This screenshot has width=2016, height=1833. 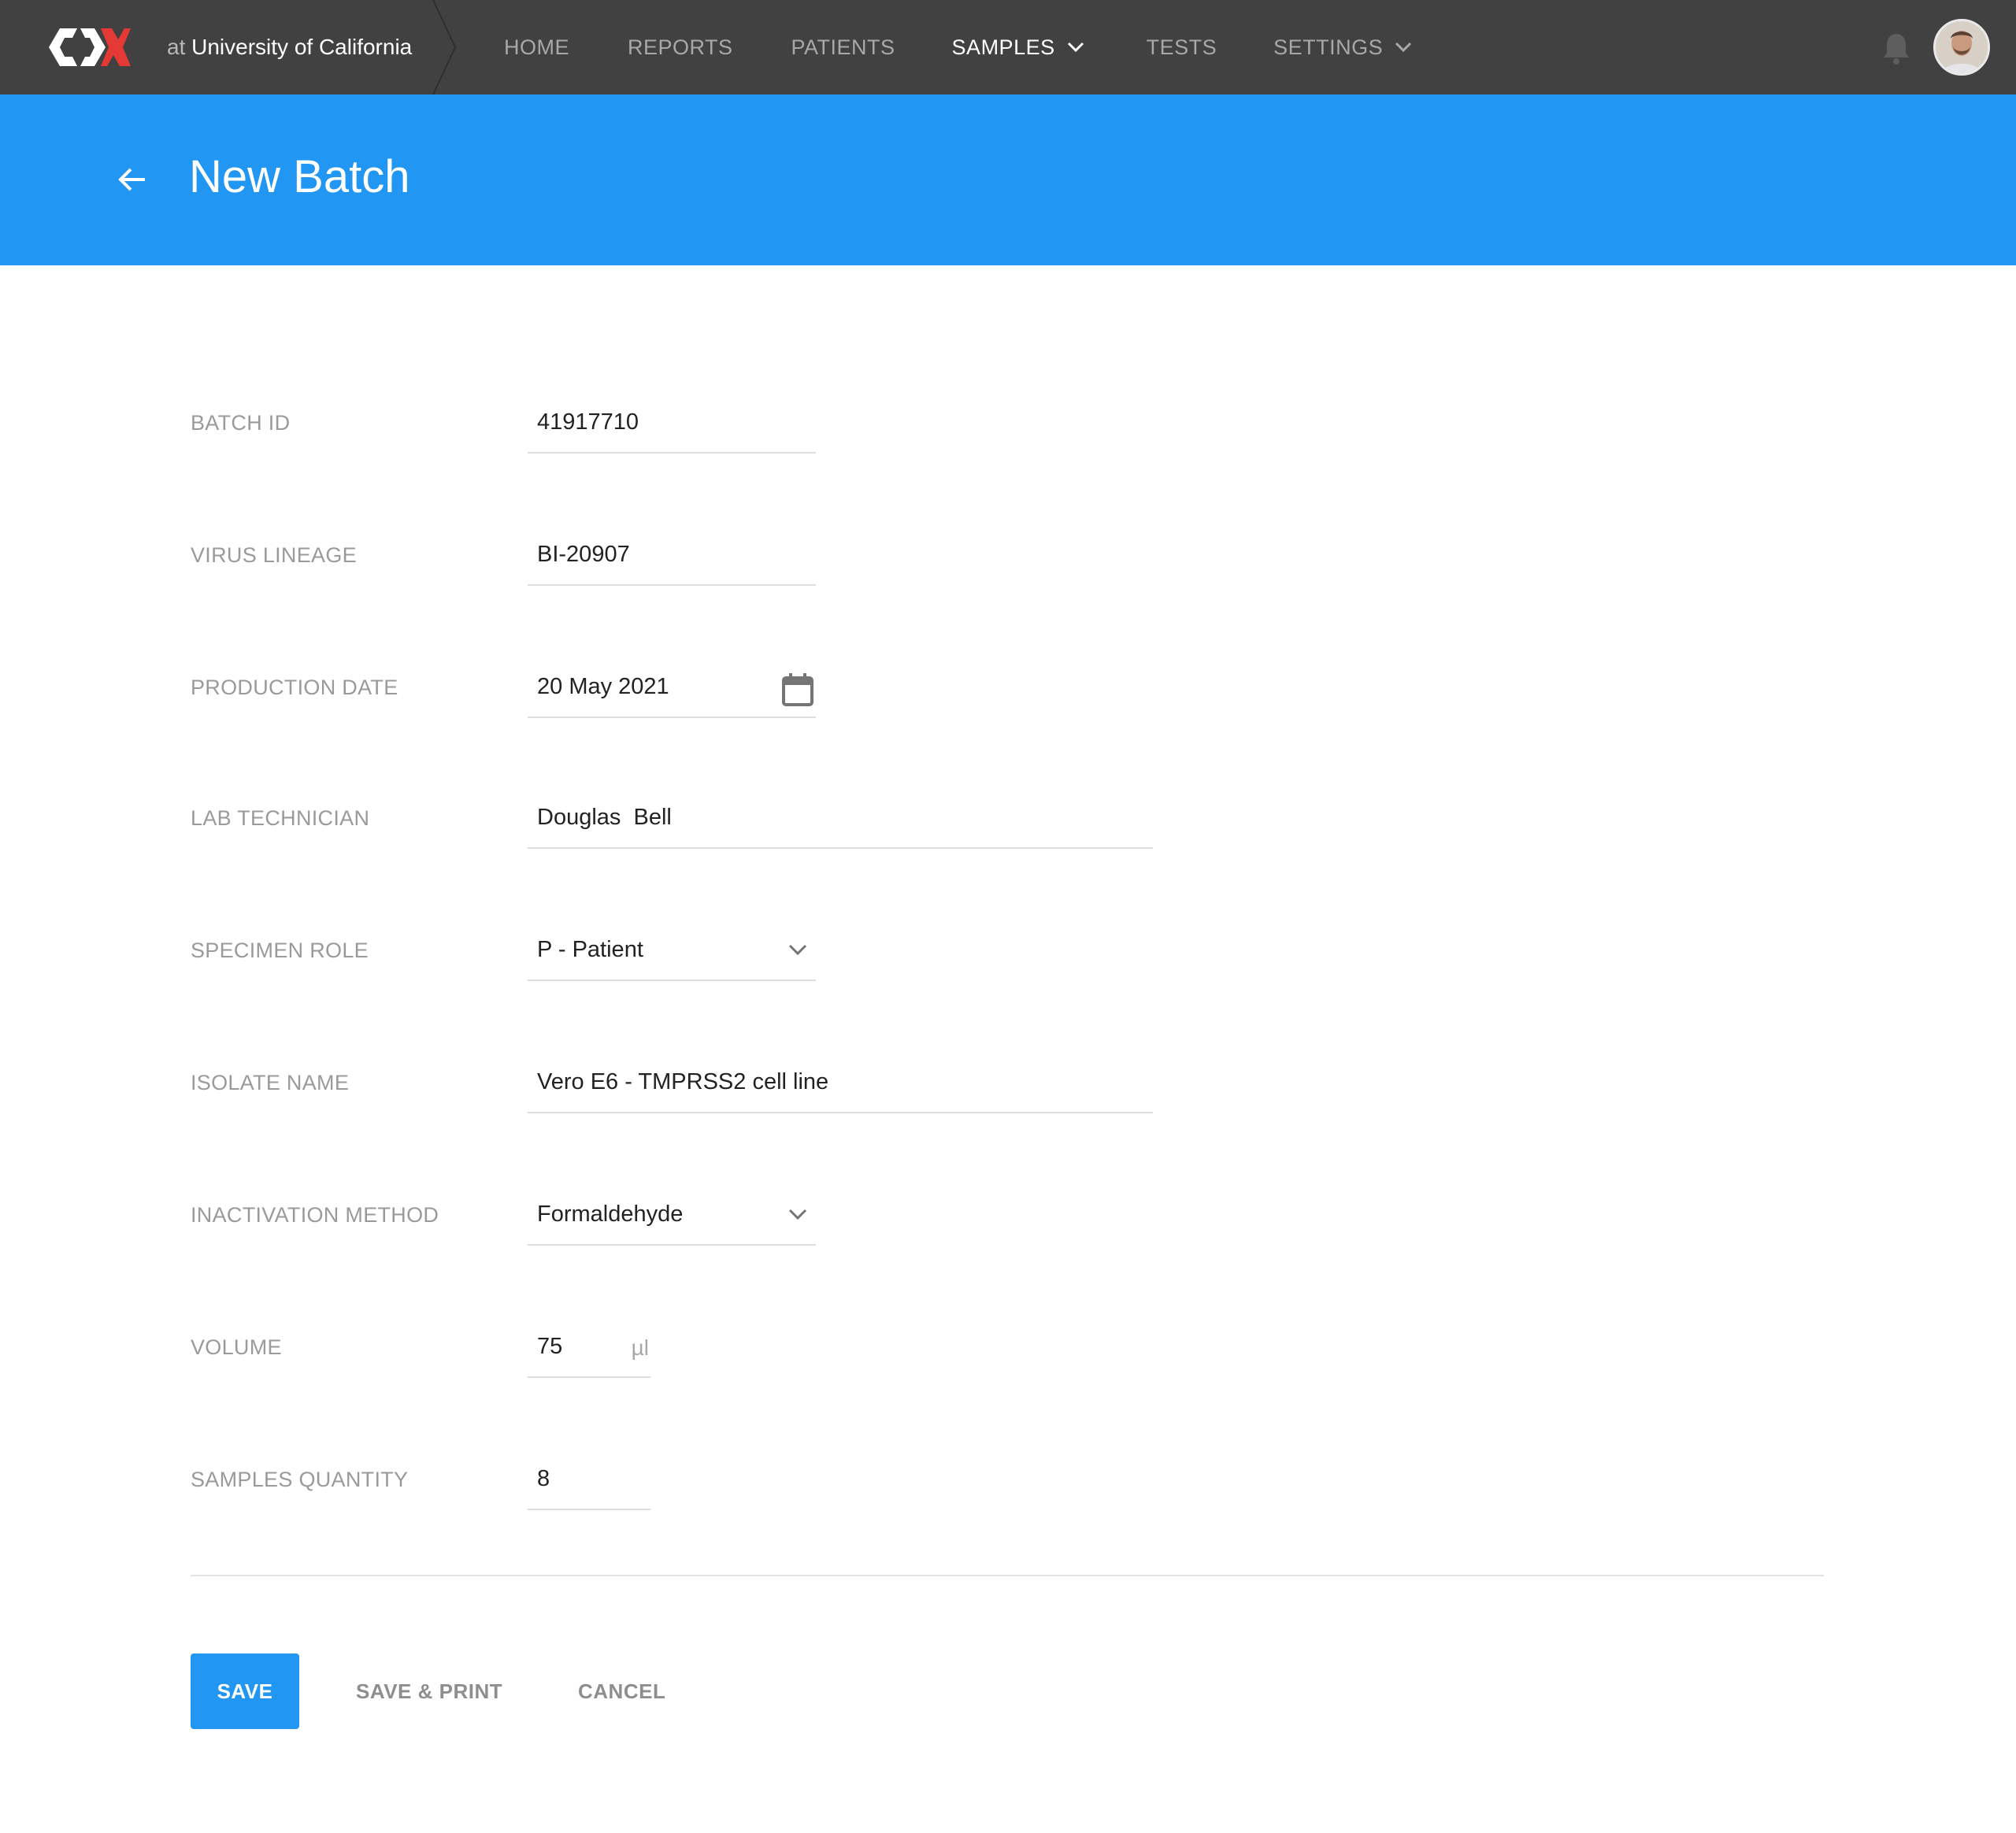 What do you see at coordinates (1008, 1349) in the screenshot?
I see `form-row-volume: VOLUME 75 µl` at bounding box center [1008, 1349].